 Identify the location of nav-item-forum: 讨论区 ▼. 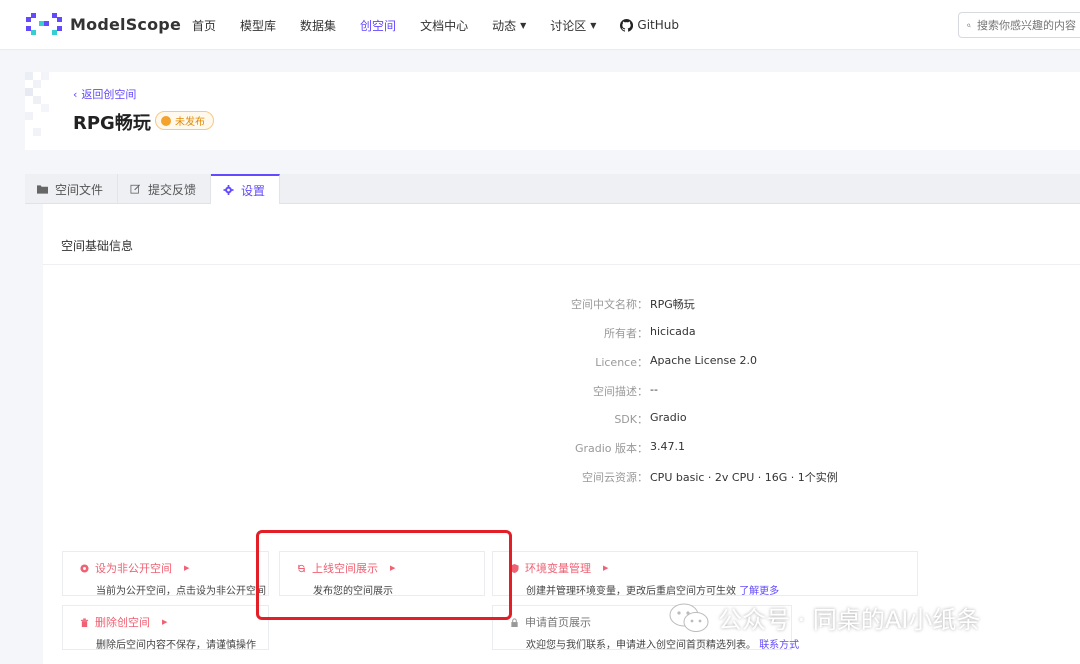
(573, 25).